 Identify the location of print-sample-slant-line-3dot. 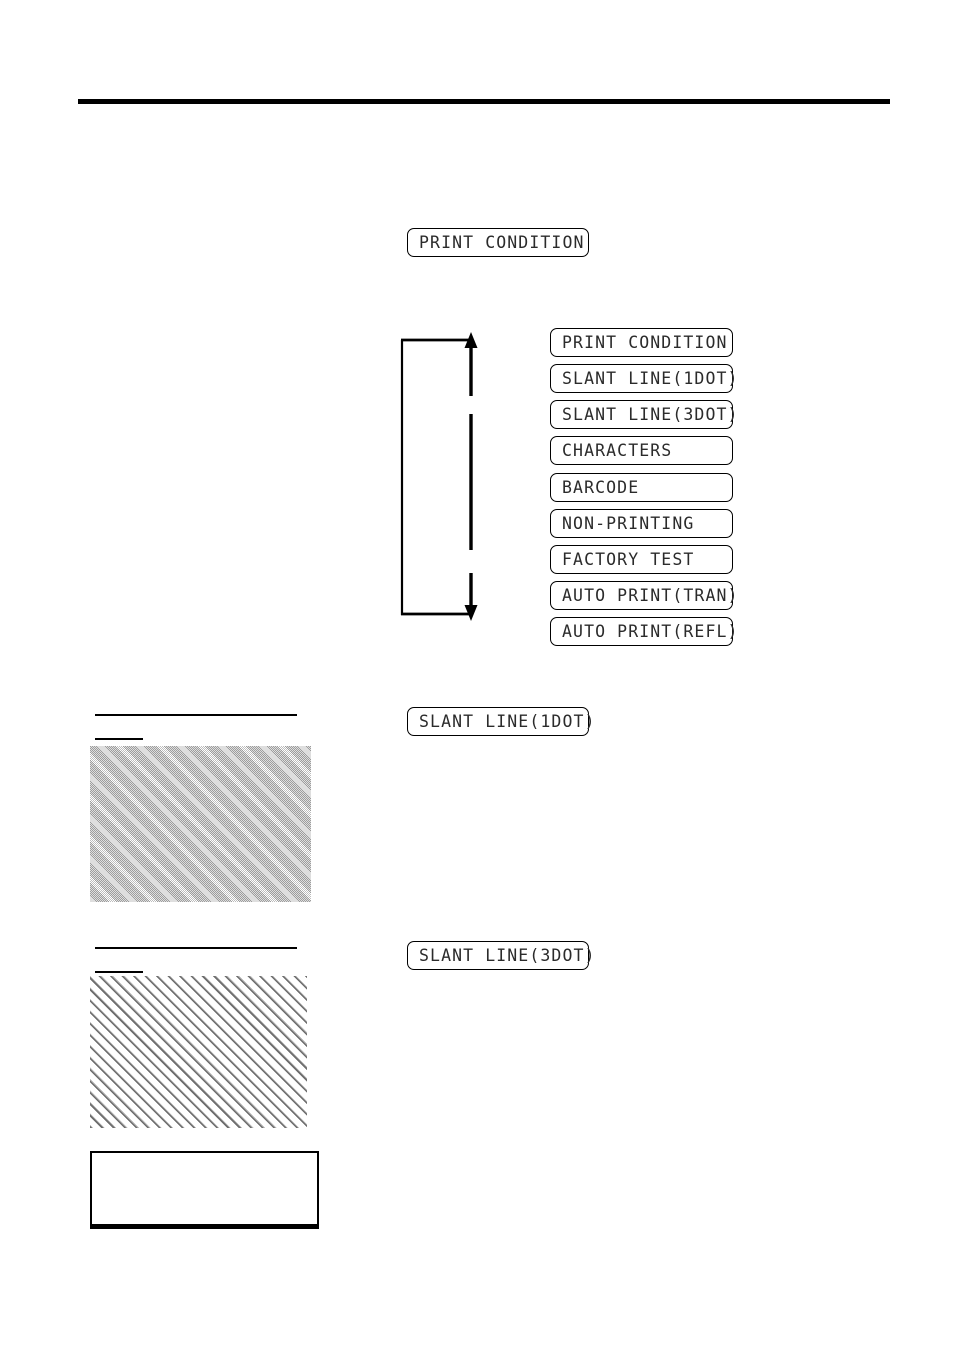
(198, 1052).